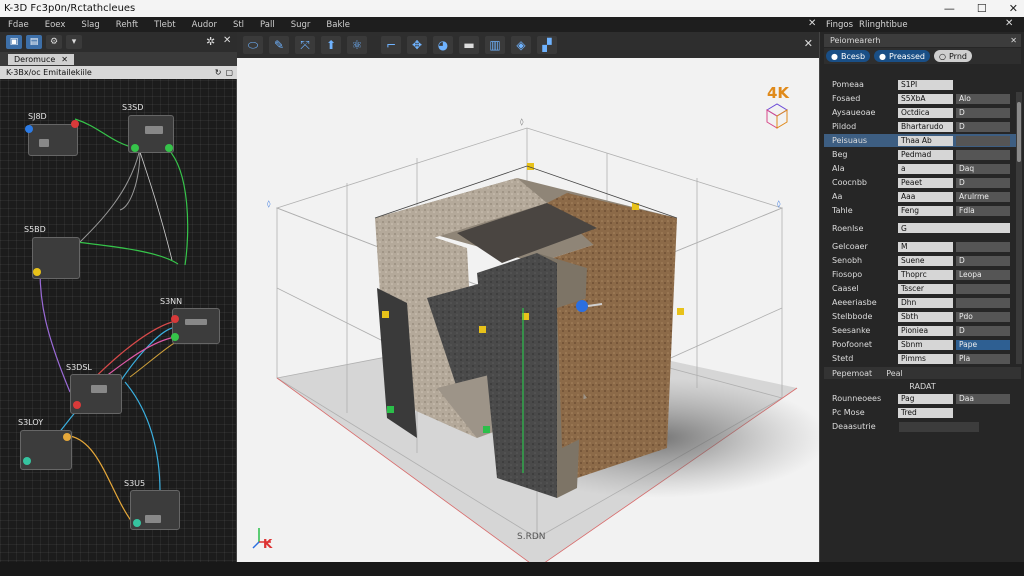 The width and height of the screenshot is (1024, 576). I want to click on properties-scrollbar, so click(1019, 228).